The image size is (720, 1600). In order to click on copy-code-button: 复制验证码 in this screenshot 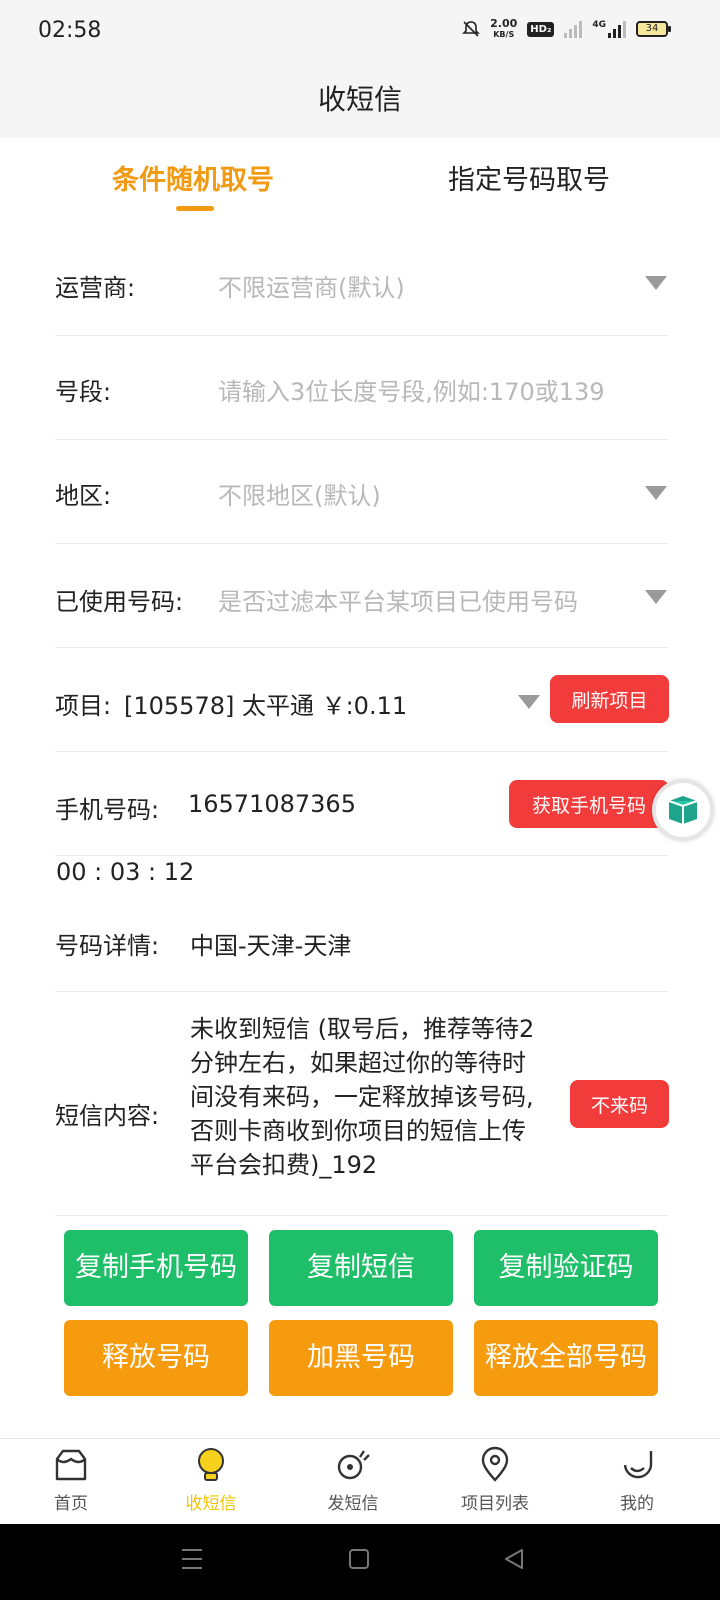, I will do `click(566, 1268)`.